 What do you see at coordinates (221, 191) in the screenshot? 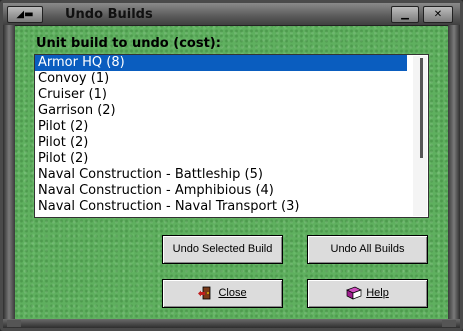
I see `list-item: Naval Construction - Amphibious (4)` at bounding box center [221, 191].